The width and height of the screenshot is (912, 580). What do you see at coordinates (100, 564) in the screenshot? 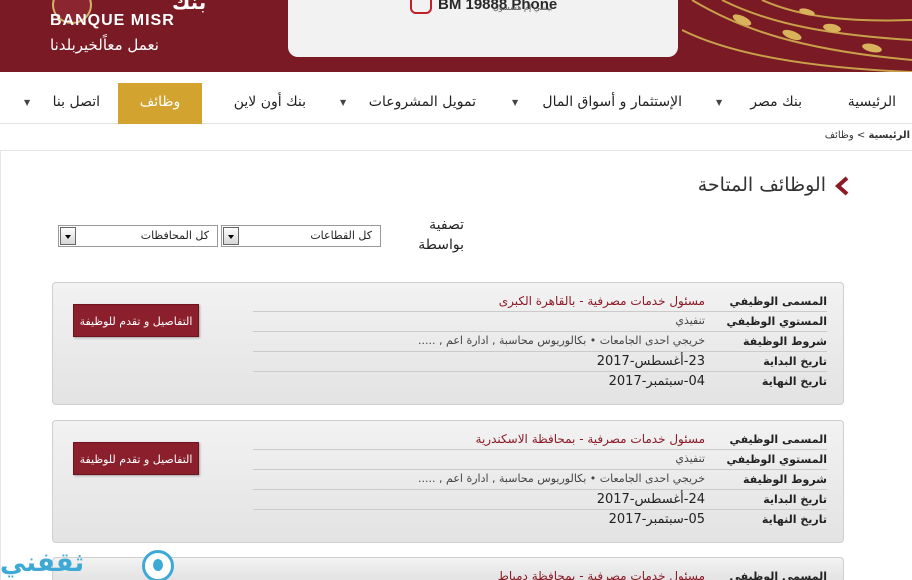
I see `site-watermark: ثقفني` at bounding box center [100, 564].